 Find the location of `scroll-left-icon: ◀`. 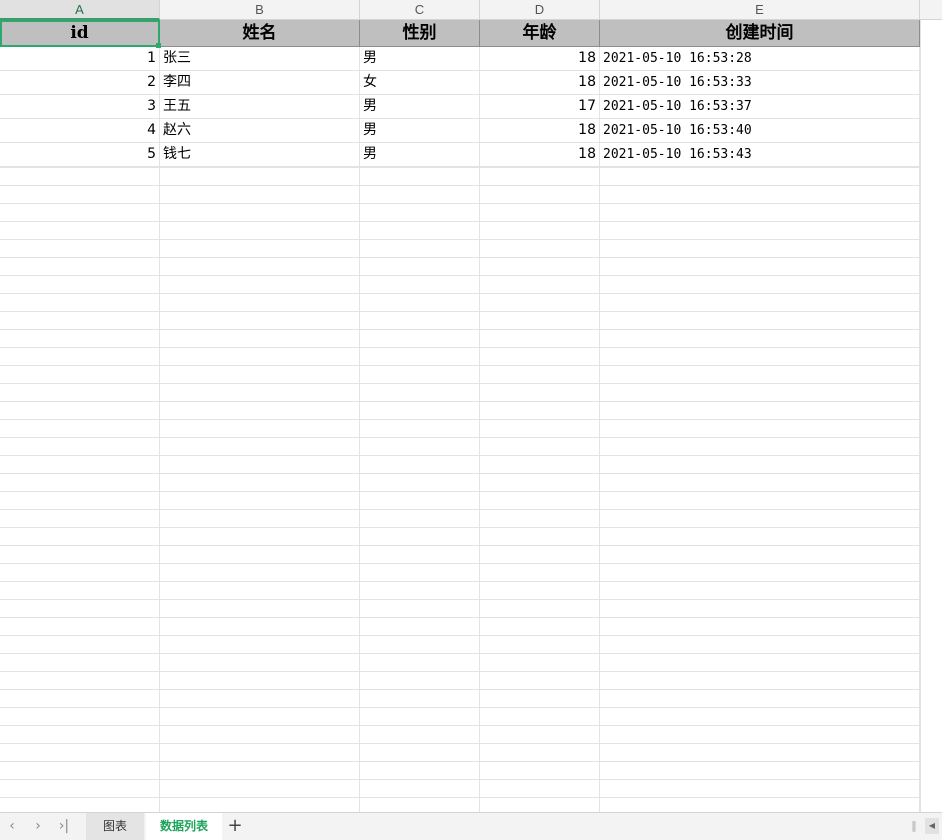

scroll-left-icon: ◀ is located at coordinates (932, 826).